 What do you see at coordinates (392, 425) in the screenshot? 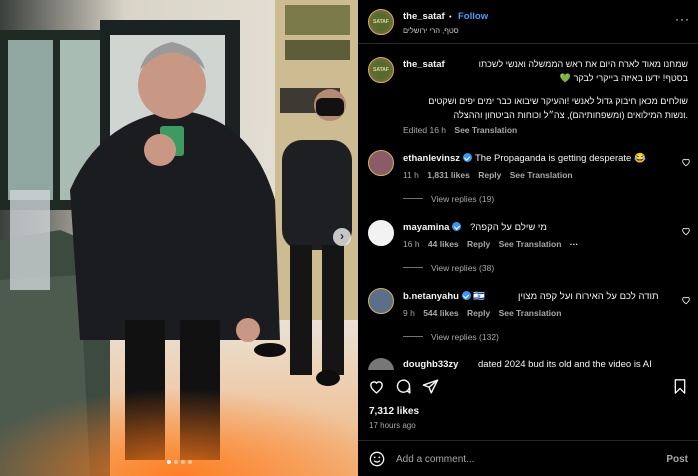
I see `post-timestamp: 17 hours ago` at bounding box center [392, 425].